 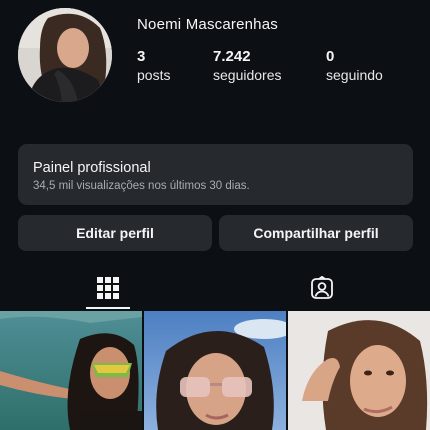 I want to click on avatar-photo, so click(x=65, y=55).